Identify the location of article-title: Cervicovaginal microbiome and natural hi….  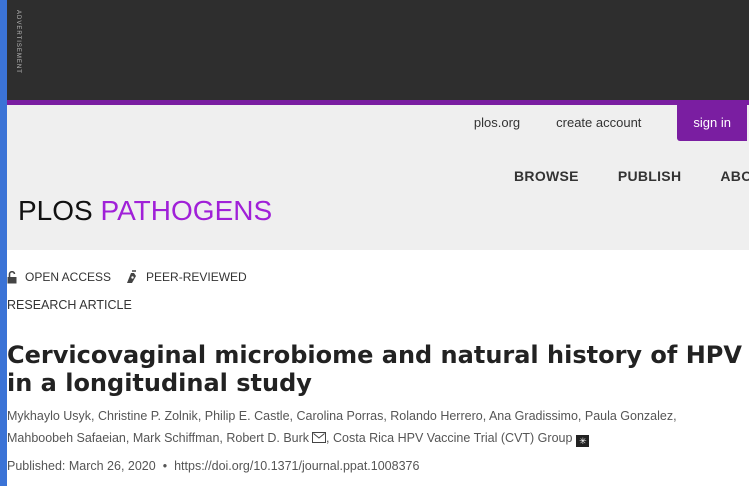
(374, 369).